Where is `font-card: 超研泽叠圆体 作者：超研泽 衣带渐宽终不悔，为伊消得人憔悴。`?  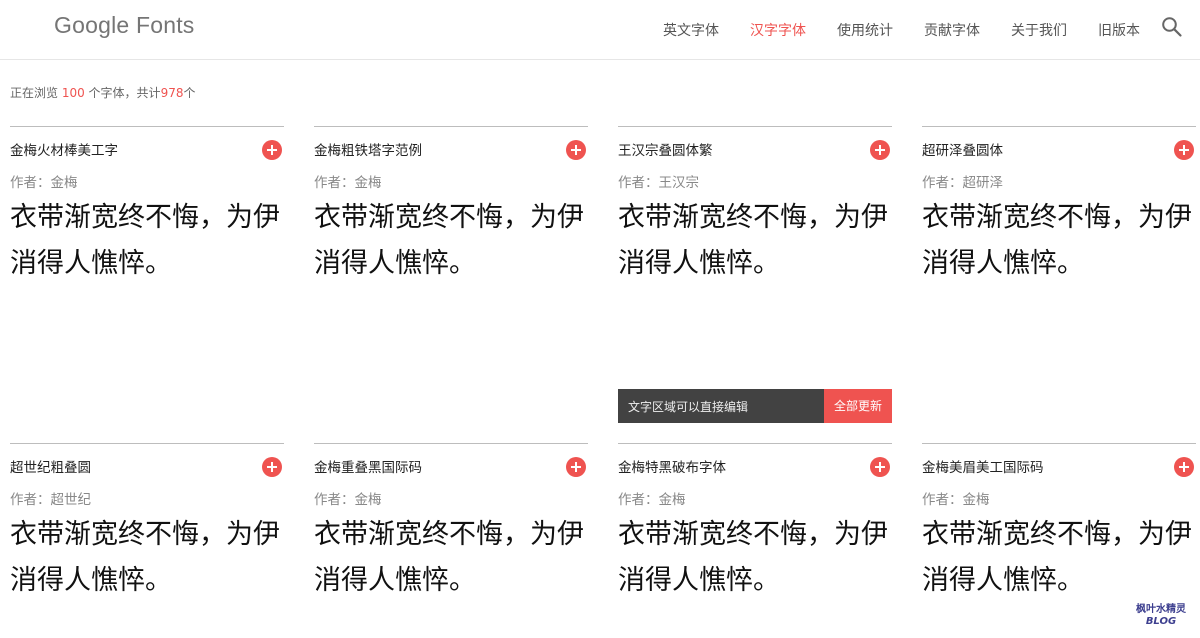
font-card: 超研泽叠圆体 作者：超研泽 衣带渐宽终不悔，为伊消得人憔悴。 is located at coordinates (1059, 202).